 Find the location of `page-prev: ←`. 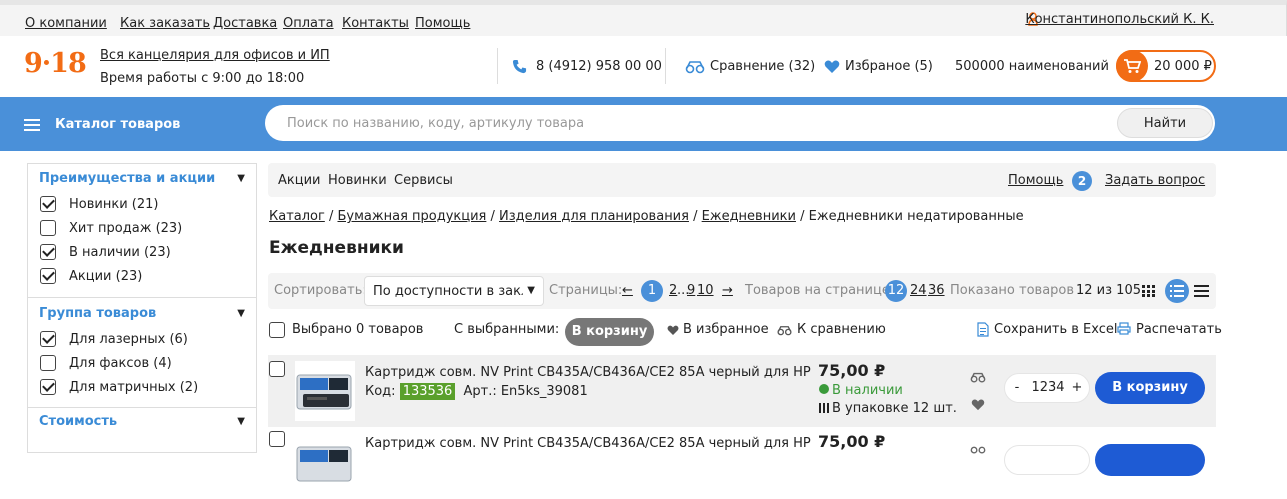

page-prev: ← is located at coordinates (627, 290).